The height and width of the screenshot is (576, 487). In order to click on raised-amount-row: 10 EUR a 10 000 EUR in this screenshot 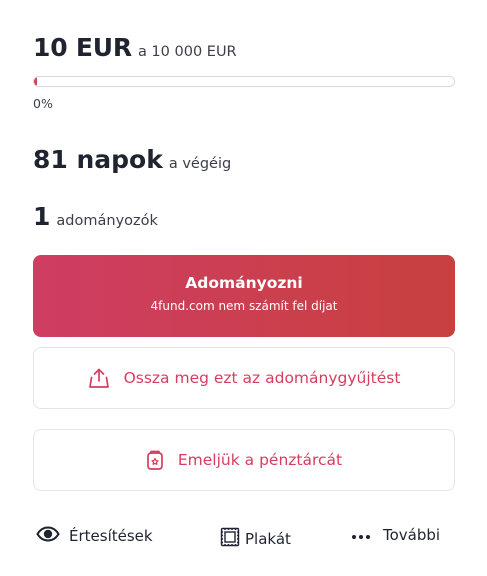, I will do `click(135, 47)`.